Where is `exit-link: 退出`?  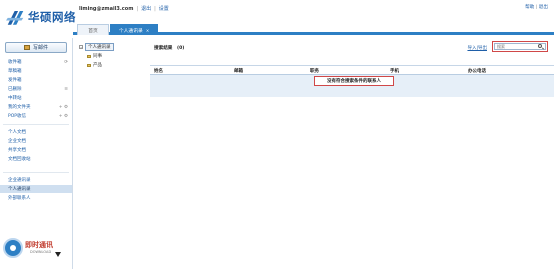 exit-link: 退出 is located at coordinates (543, 7).